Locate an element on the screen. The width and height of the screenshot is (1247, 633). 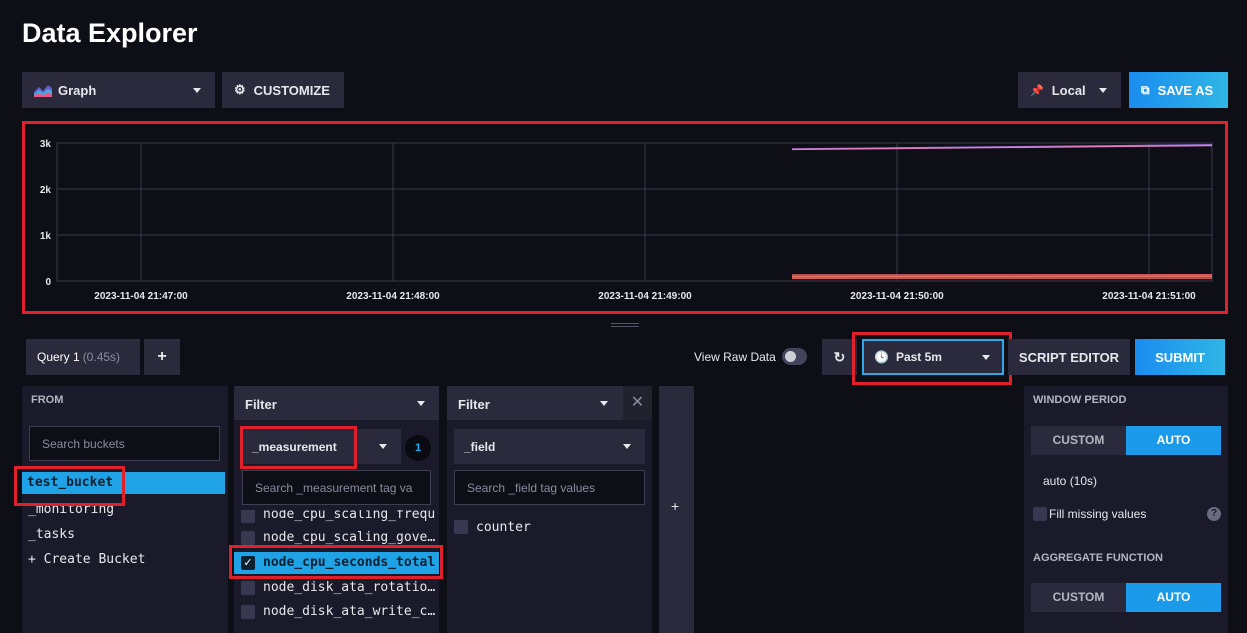
field-key-label: _field is located at coordinates (480, 447).